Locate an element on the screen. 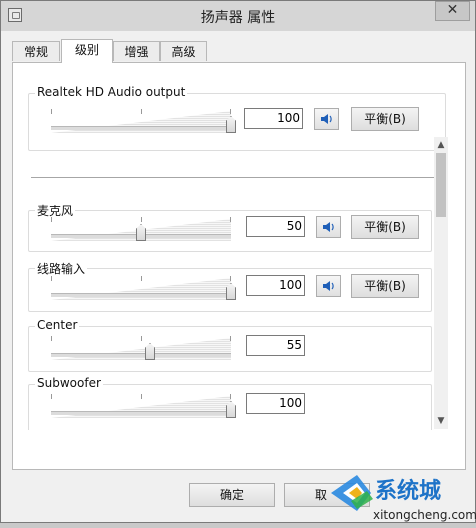 This screenshot has height=528, width=476. channel-group: Center 55 is located at coordinates (230, 345).